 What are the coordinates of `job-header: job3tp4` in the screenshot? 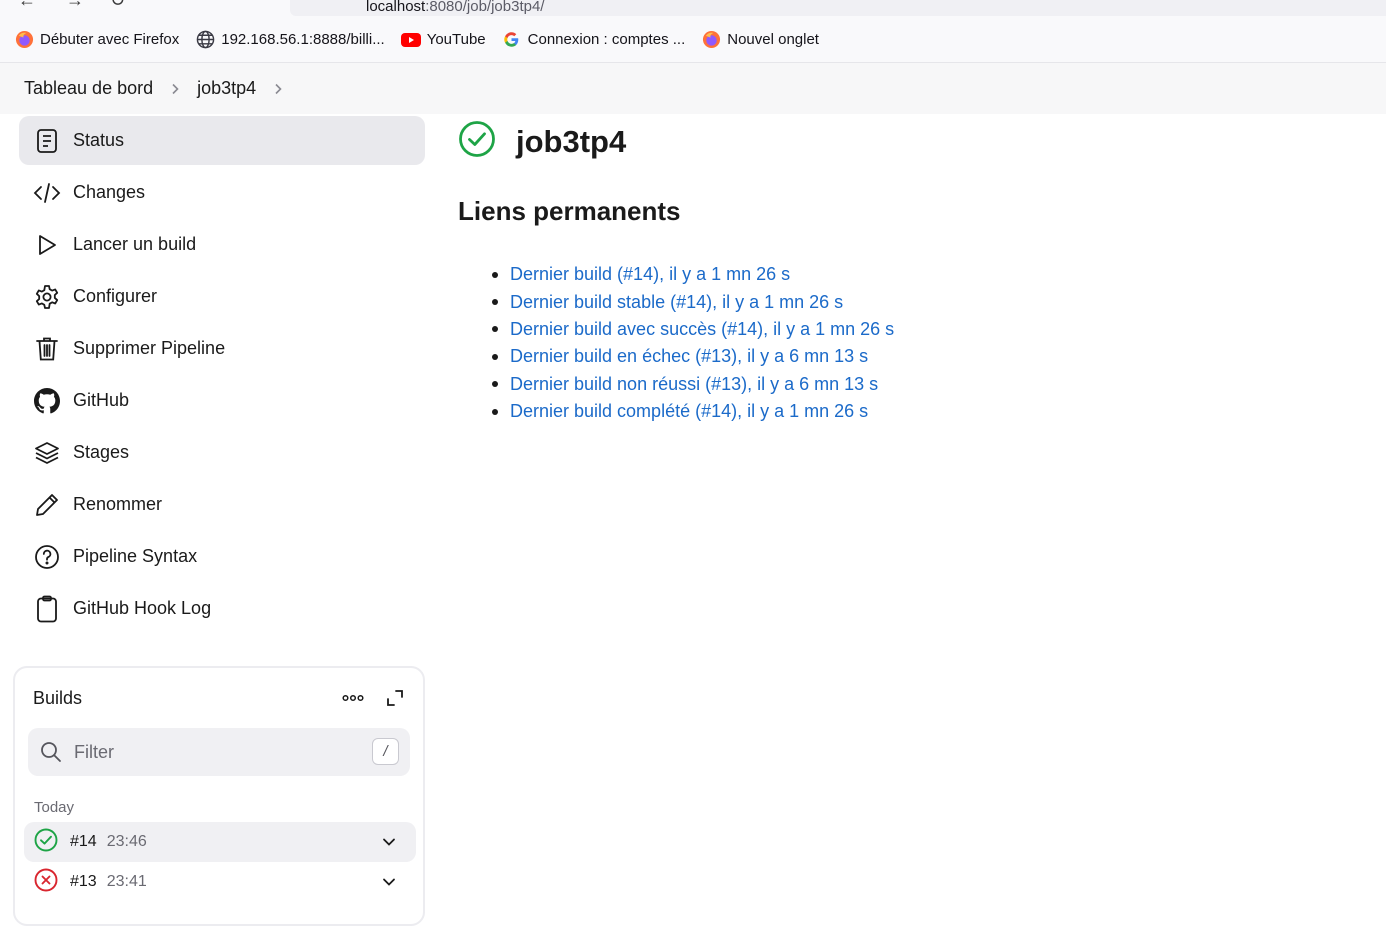 It's located at (542, 141).